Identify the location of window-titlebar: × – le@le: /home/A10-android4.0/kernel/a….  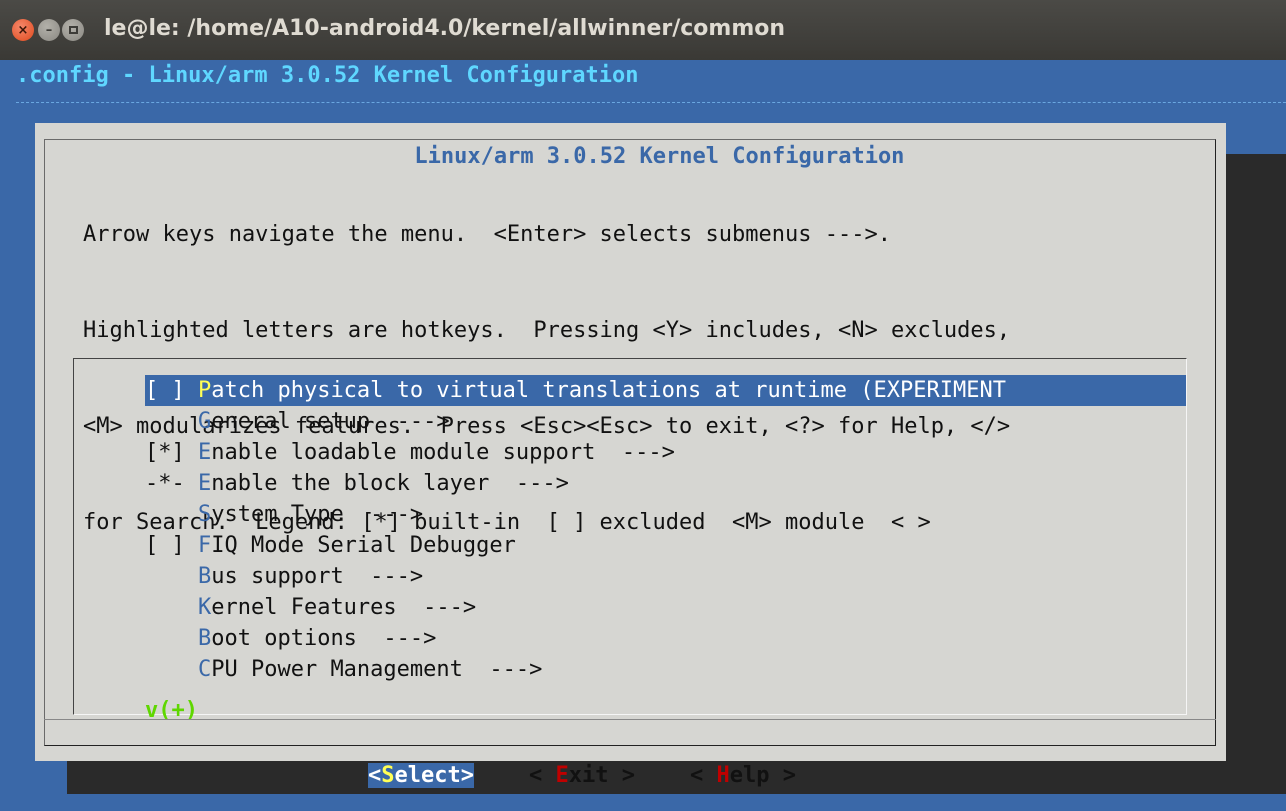
(643, 30).